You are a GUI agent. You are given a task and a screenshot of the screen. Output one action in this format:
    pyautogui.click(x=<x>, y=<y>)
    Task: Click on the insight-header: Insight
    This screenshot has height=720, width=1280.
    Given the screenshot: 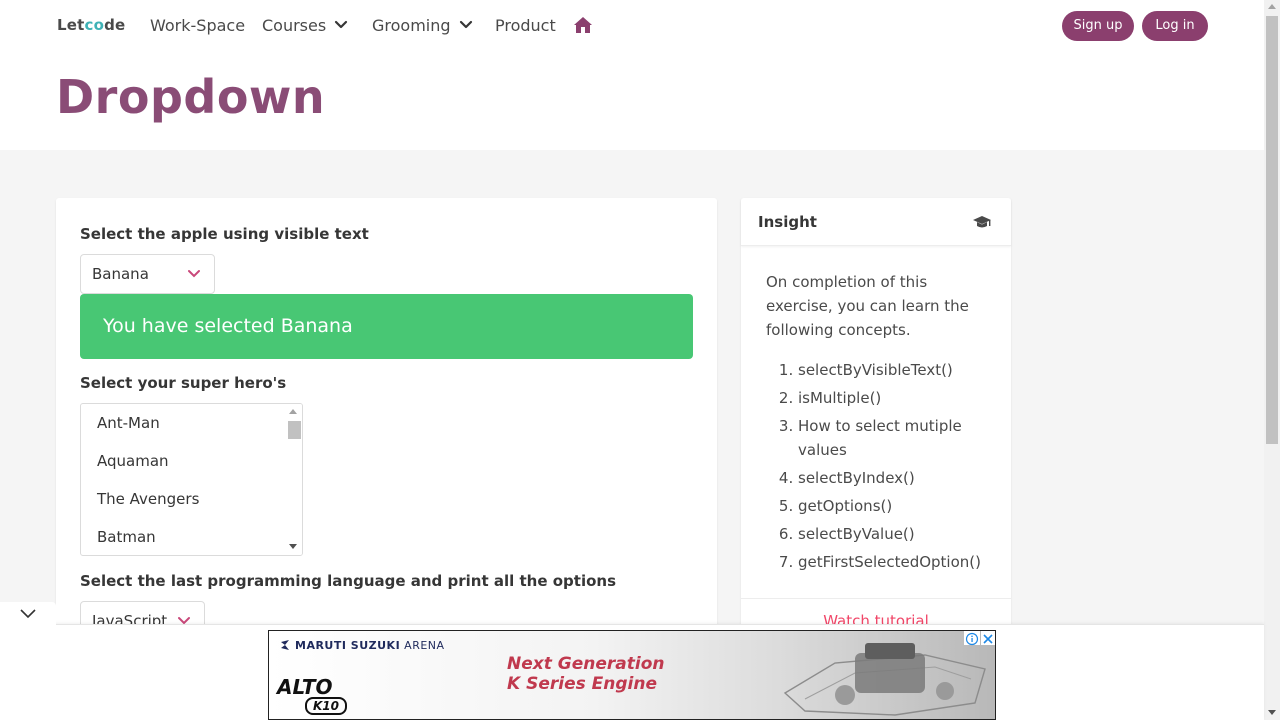 What is the action you would take?
    pyautogui.click(x=876, y=222)
    